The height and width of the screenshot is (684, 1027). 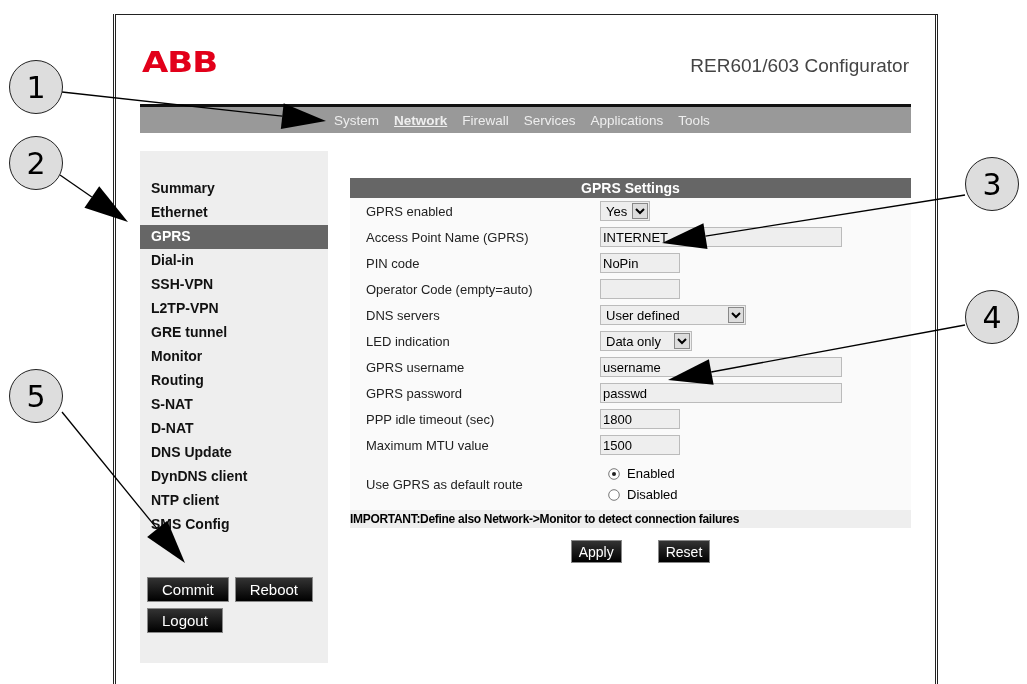 What do you see at coordinates (408, 341) in the screenshot?
I see `field-label: LED indication` at bounding box center [408, 341].